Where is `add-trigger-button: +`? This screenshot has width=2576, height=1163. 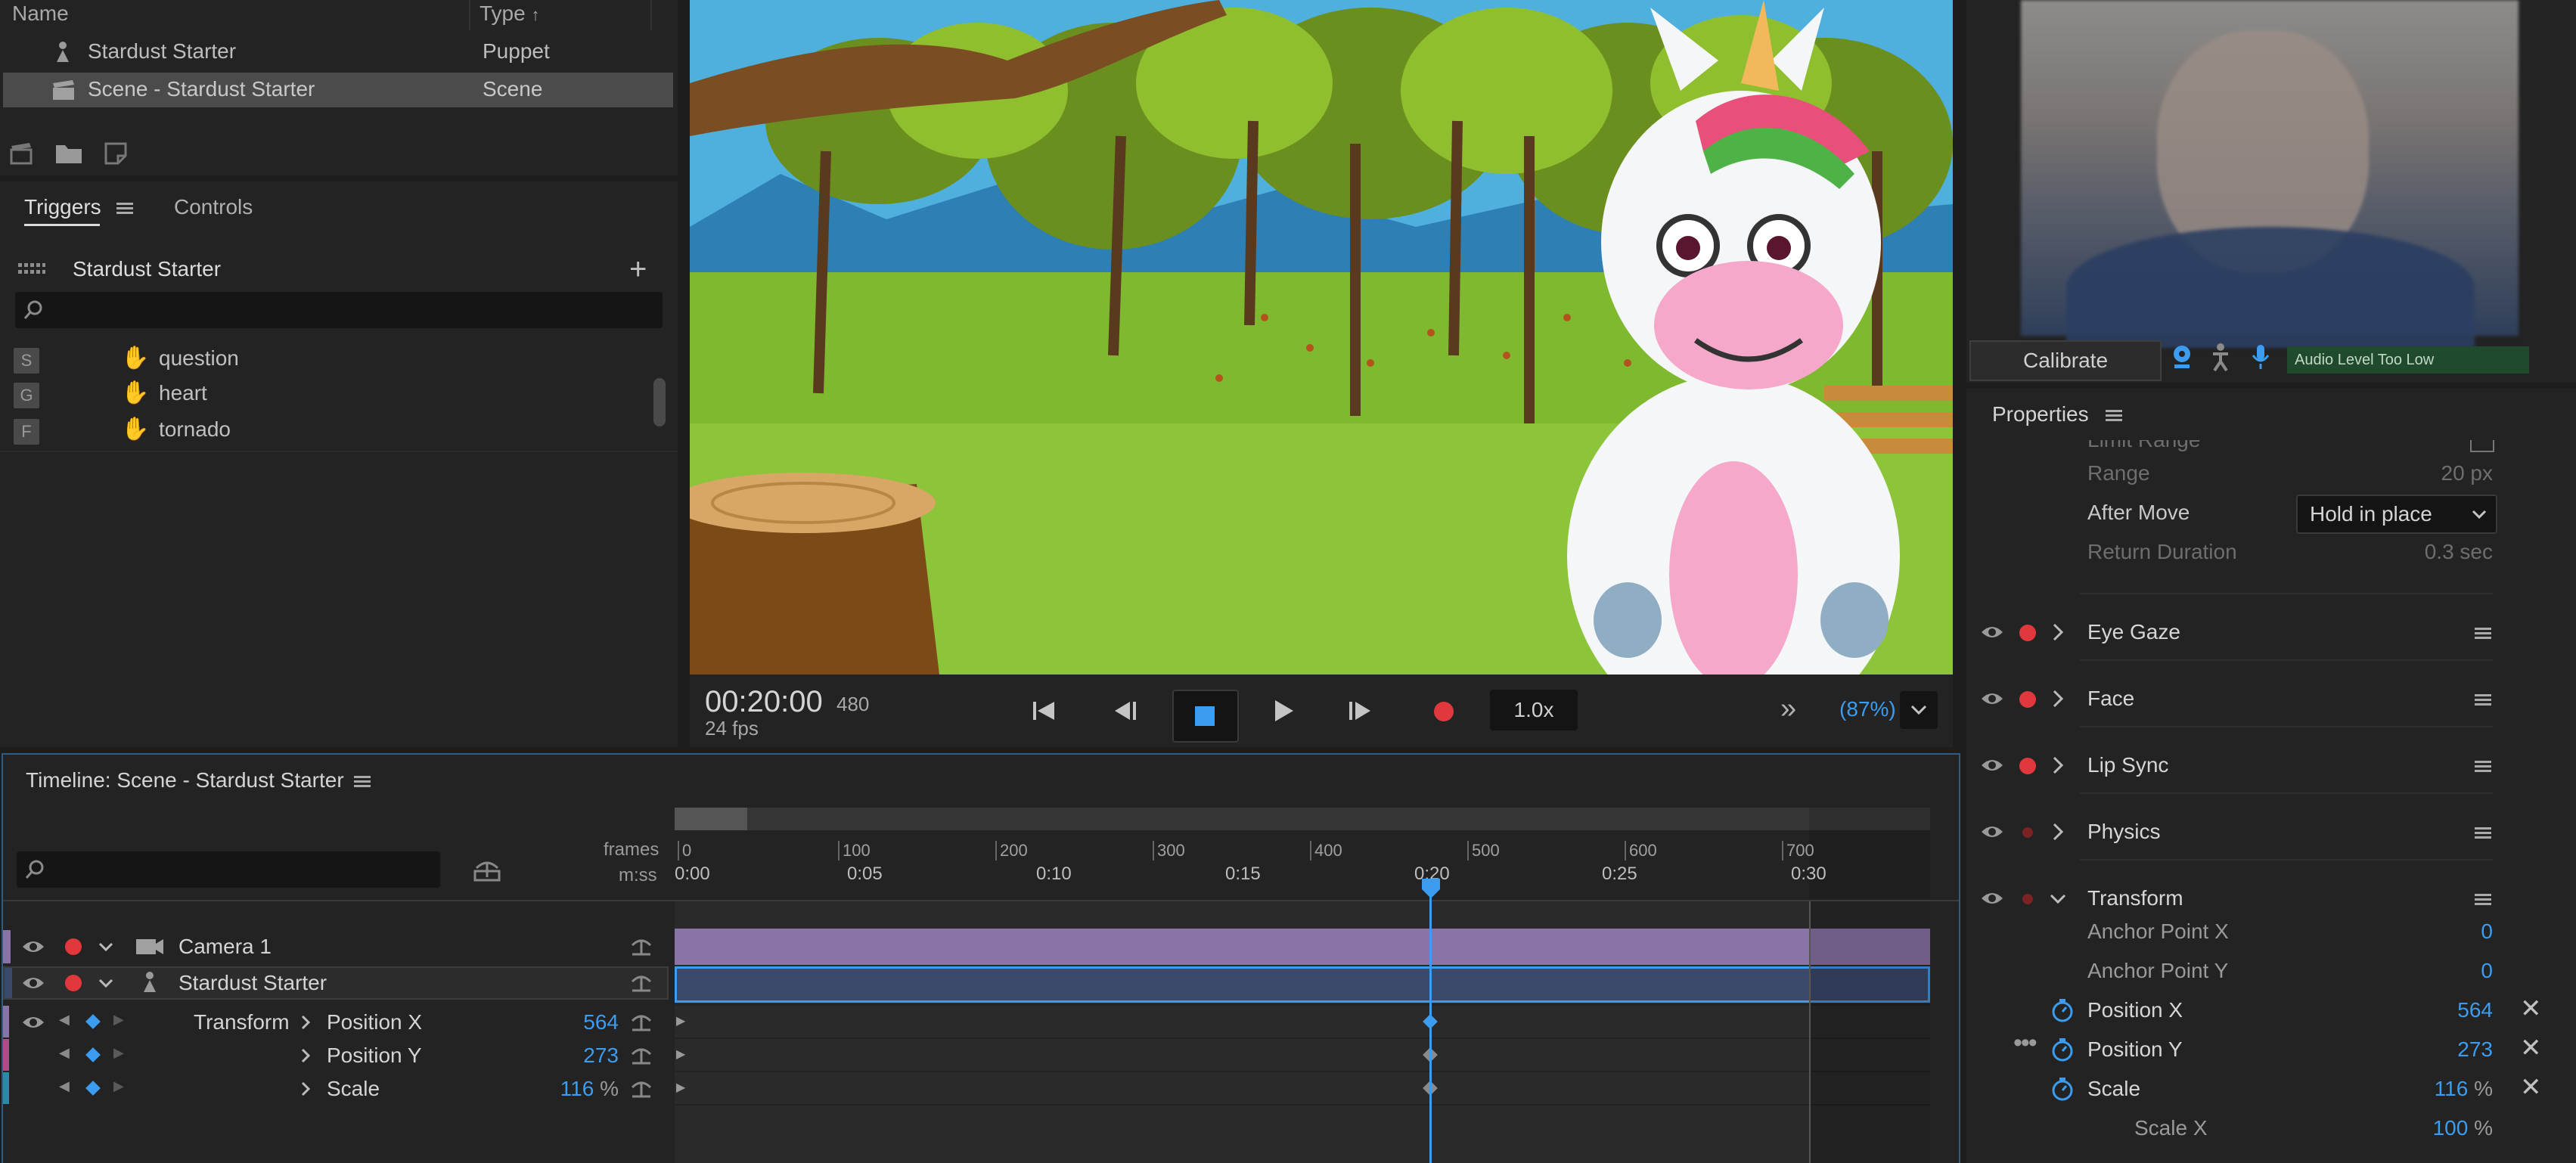 add-trigger-button: + is located at coordinates (638, 269).